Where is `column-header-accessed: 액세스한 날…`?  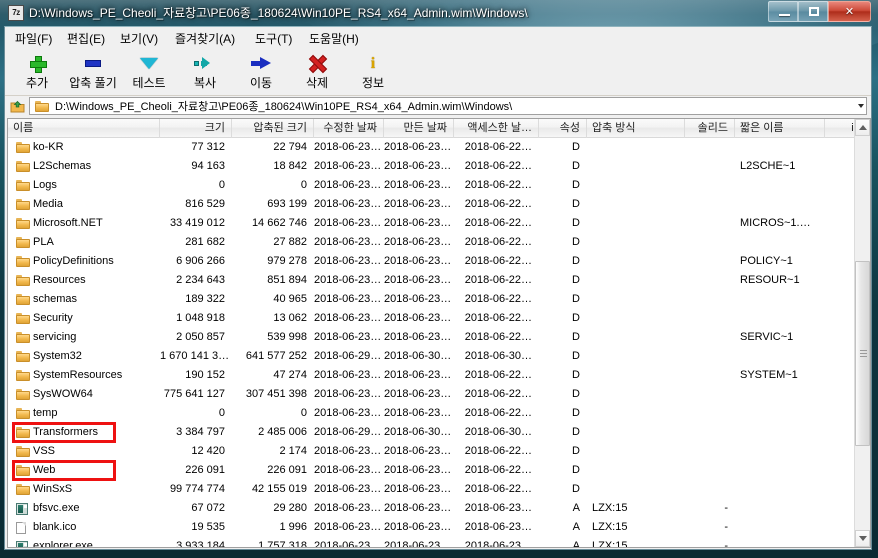 column-header-accessed: 액세스한 날… is located at coordinates (496, 128).